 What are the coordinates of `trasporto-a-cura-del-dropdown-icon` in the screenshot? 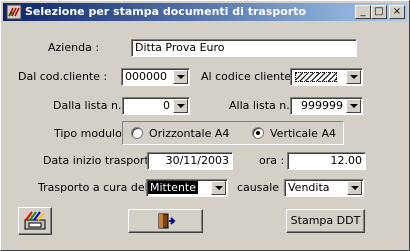 It's located at (218, 188).